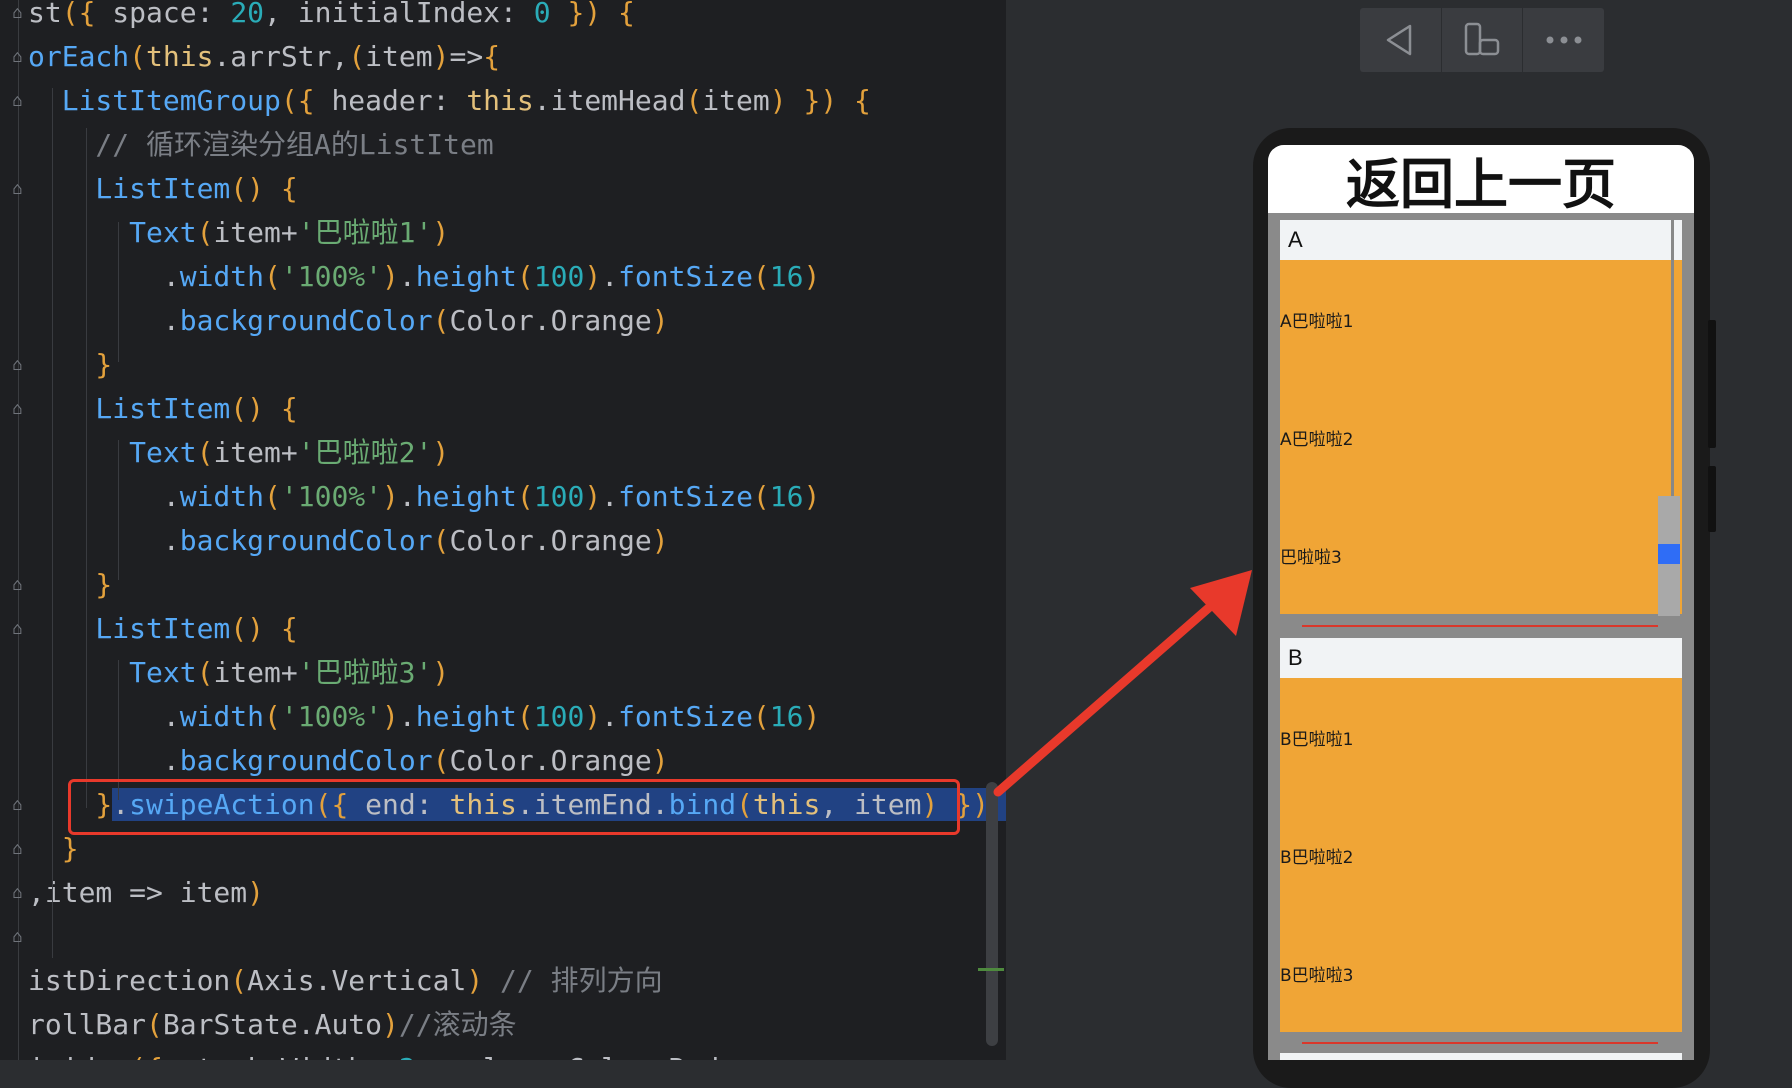 The image size is (1792, 1088). What do you see at coordinates (238, 453) in the screenshot?
I see `code-line: Text(item+'巴啦啦2')` at bounding box center [238, 453].